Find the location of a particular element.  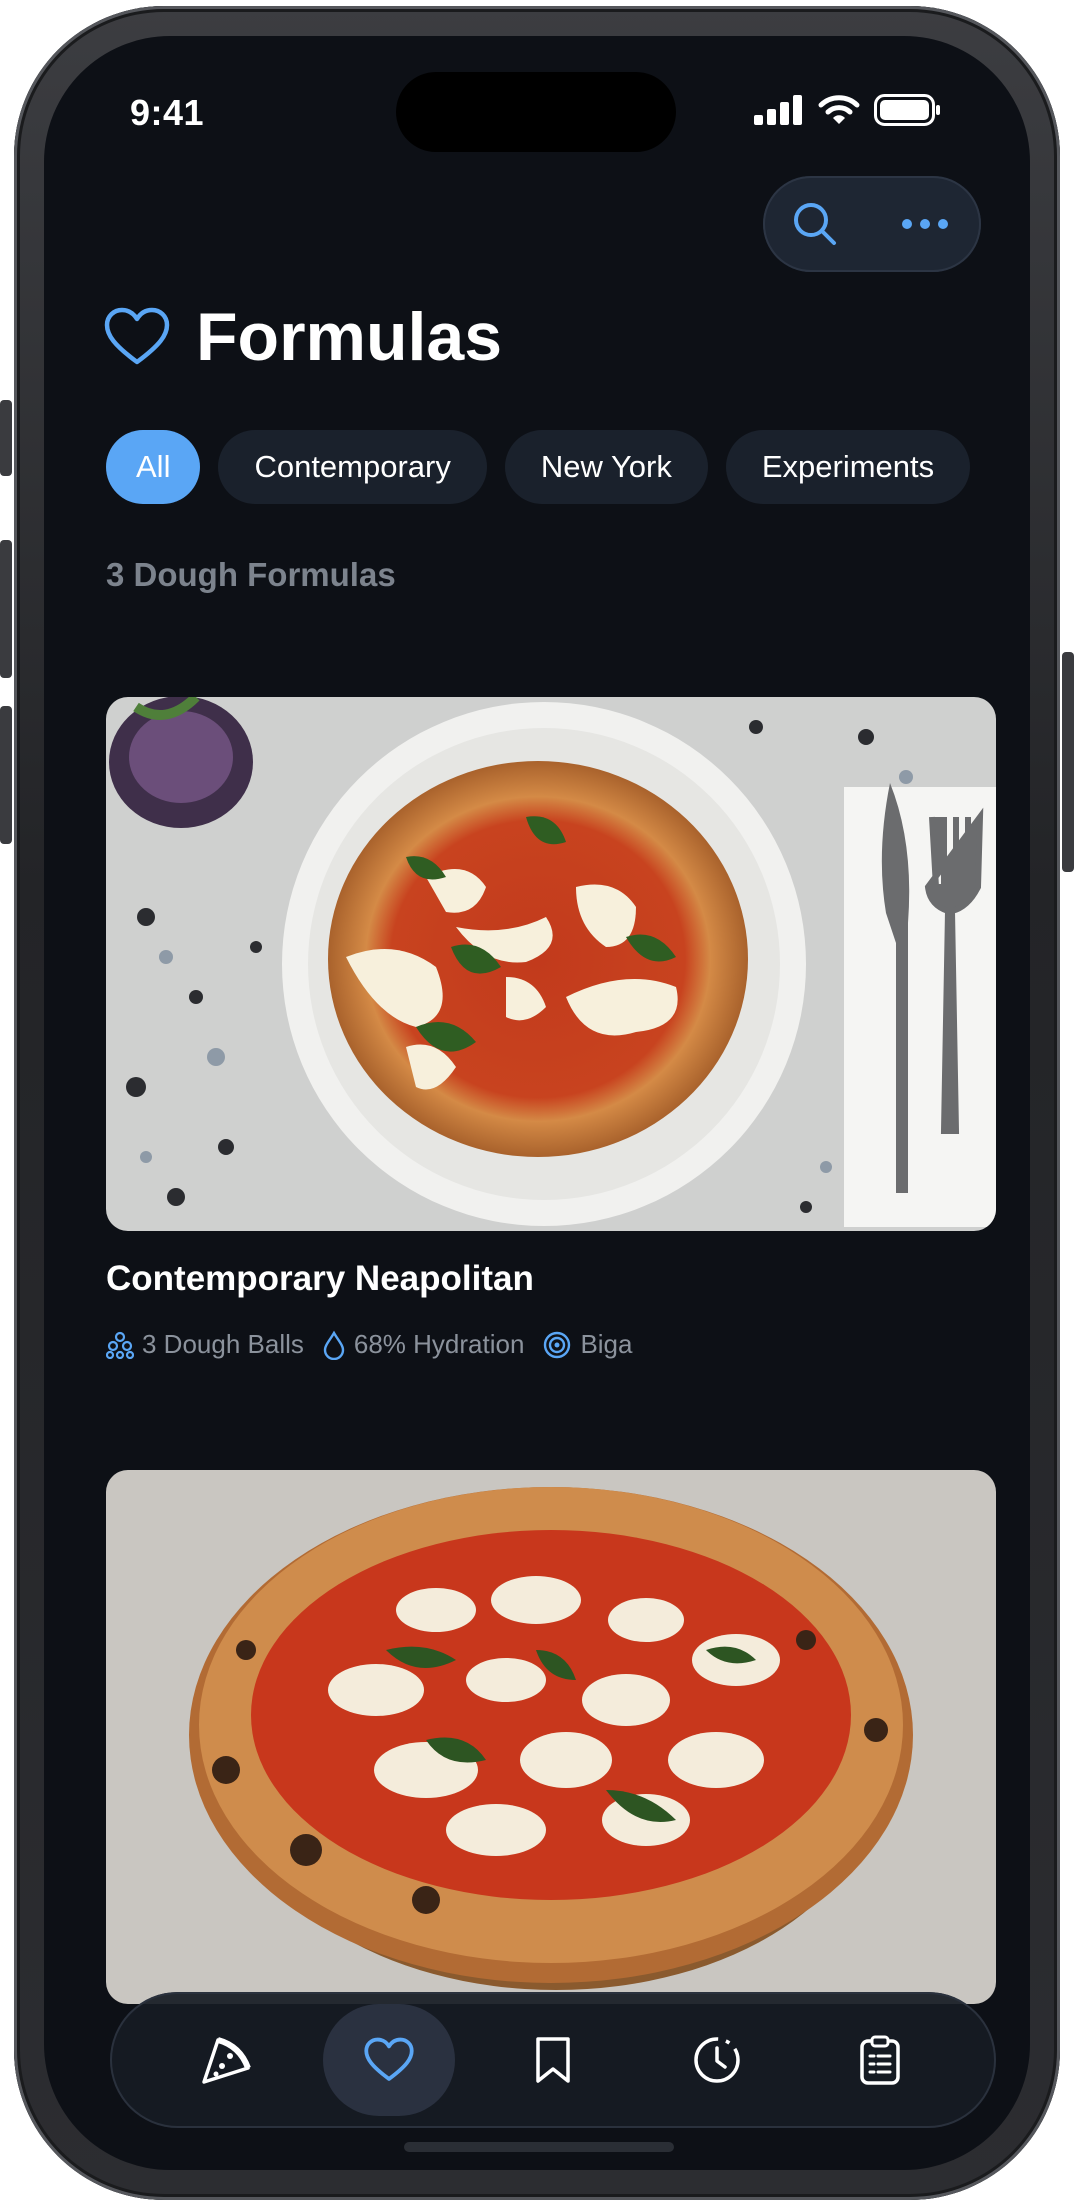

tab-notes is located at coordinates (880, 2060).